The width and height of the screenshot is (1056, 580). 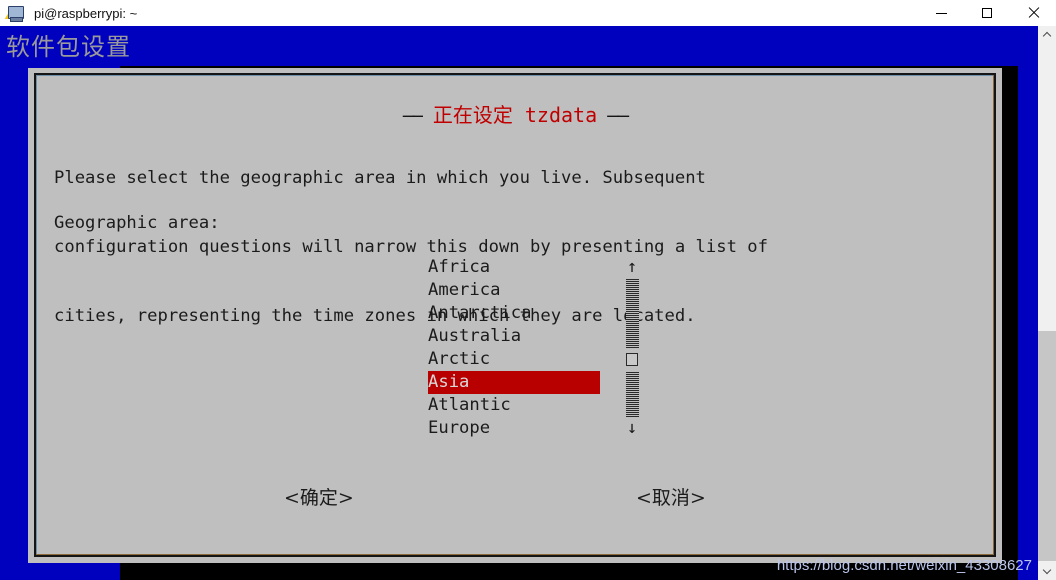 I want to click on scrollbar-up-button, so click(x=1047, y=35).